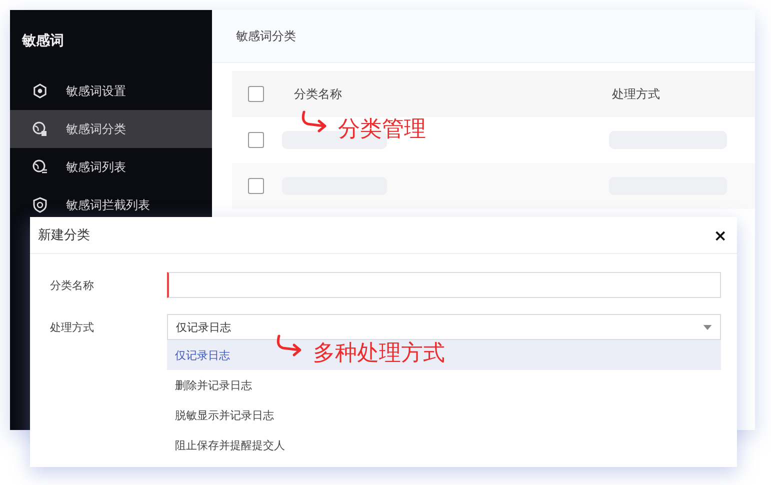 The height and width of the screenshot is (485, 771). I want to click on dropdown-option: 删除并记录日志, so click(444, 385).